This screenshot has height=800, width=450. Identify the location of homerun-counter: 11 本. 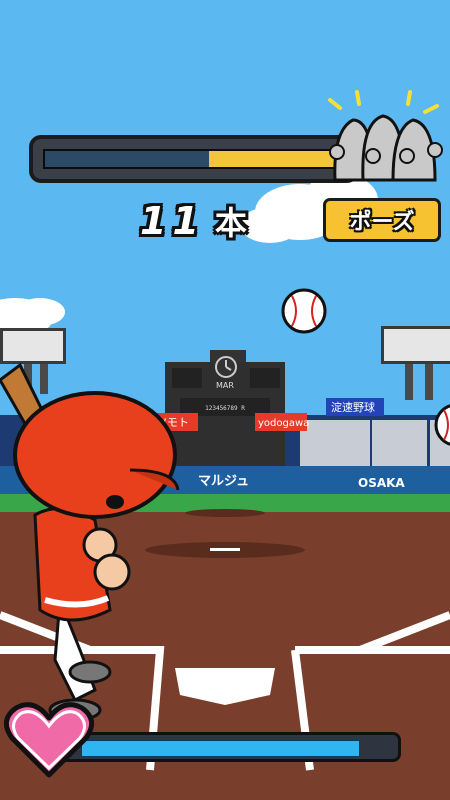
(193, 221).